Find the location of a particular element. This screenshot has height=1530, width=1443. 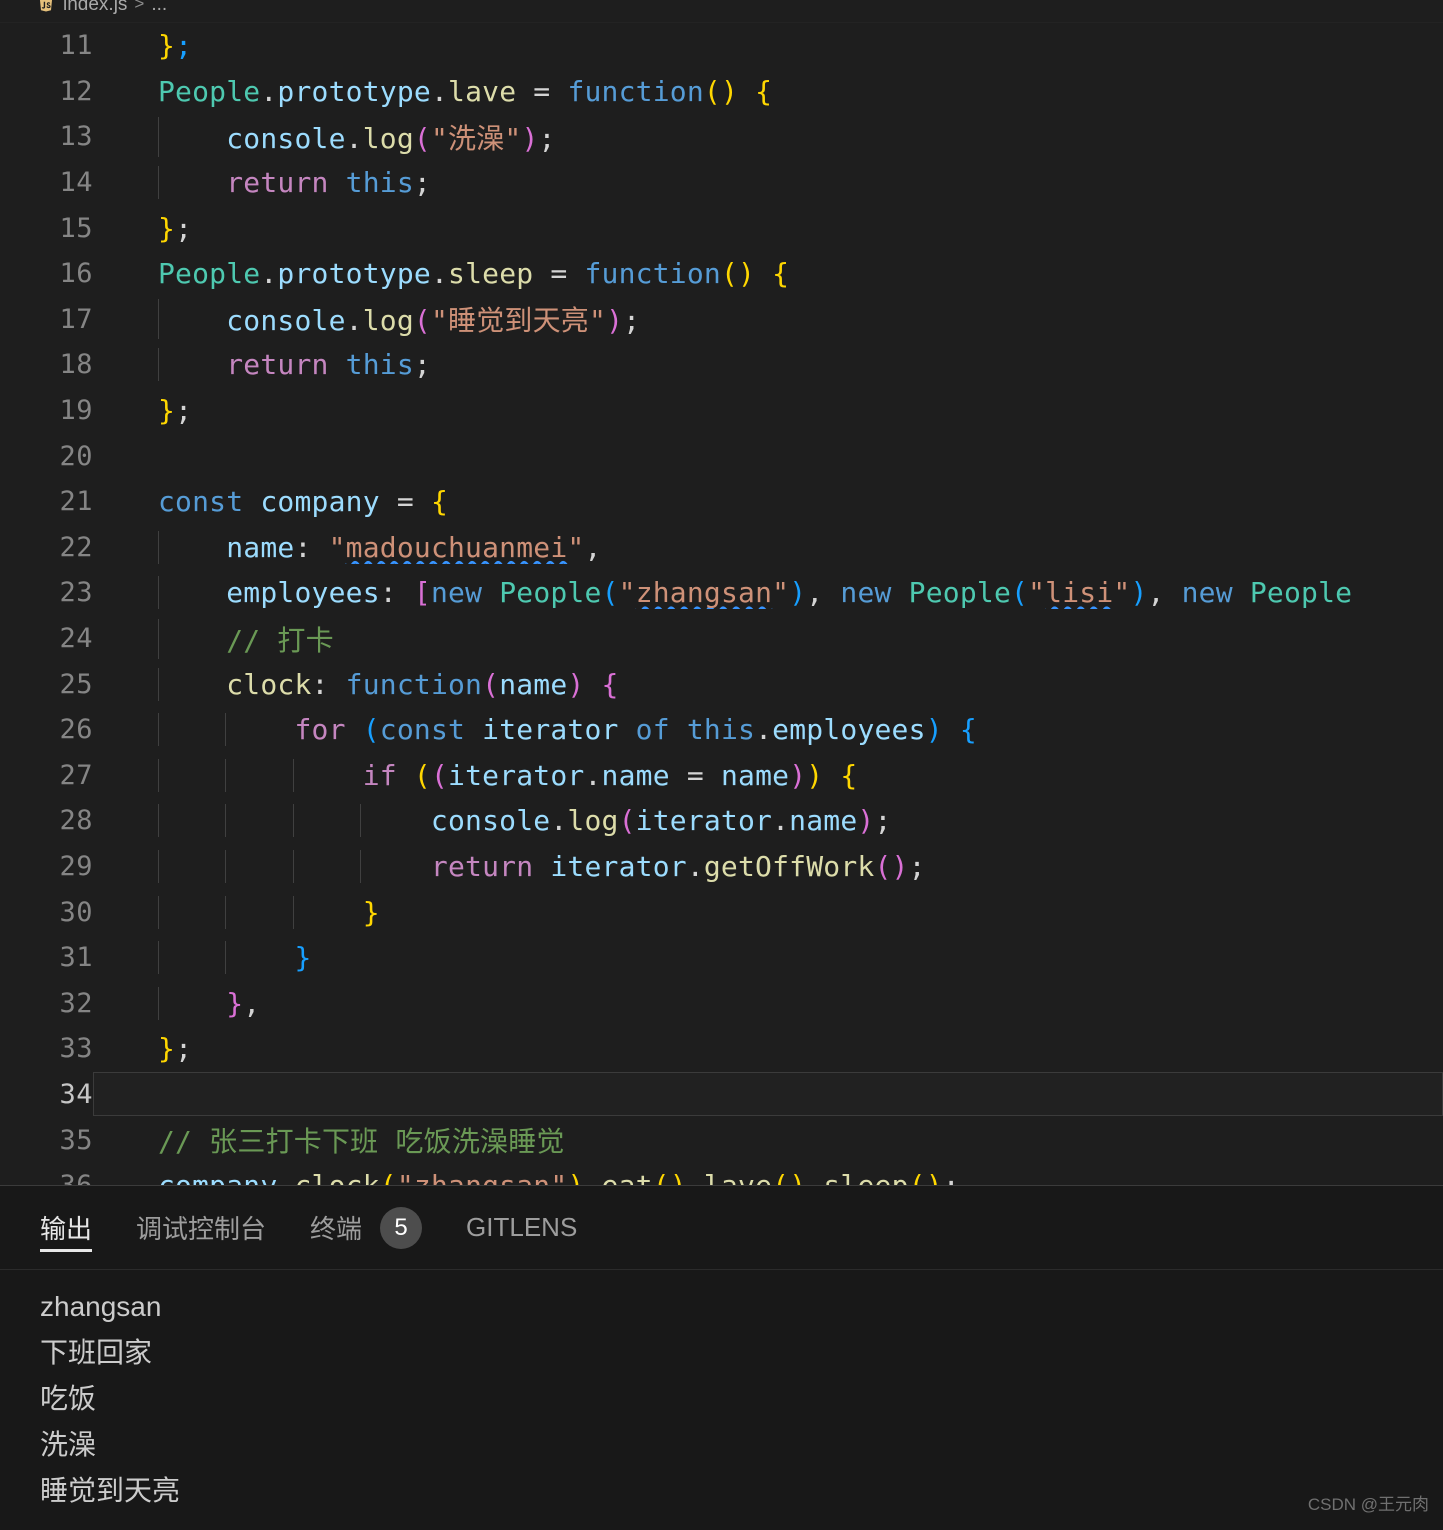

code-line: 18 return this; is located at coordinates (721, 365).